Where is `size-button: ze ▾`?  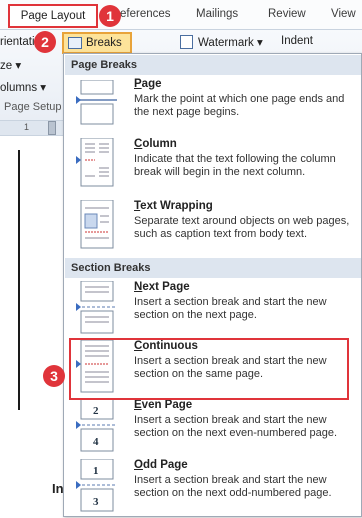
size-button: ze ▾ is located at coordinates (10, 65).